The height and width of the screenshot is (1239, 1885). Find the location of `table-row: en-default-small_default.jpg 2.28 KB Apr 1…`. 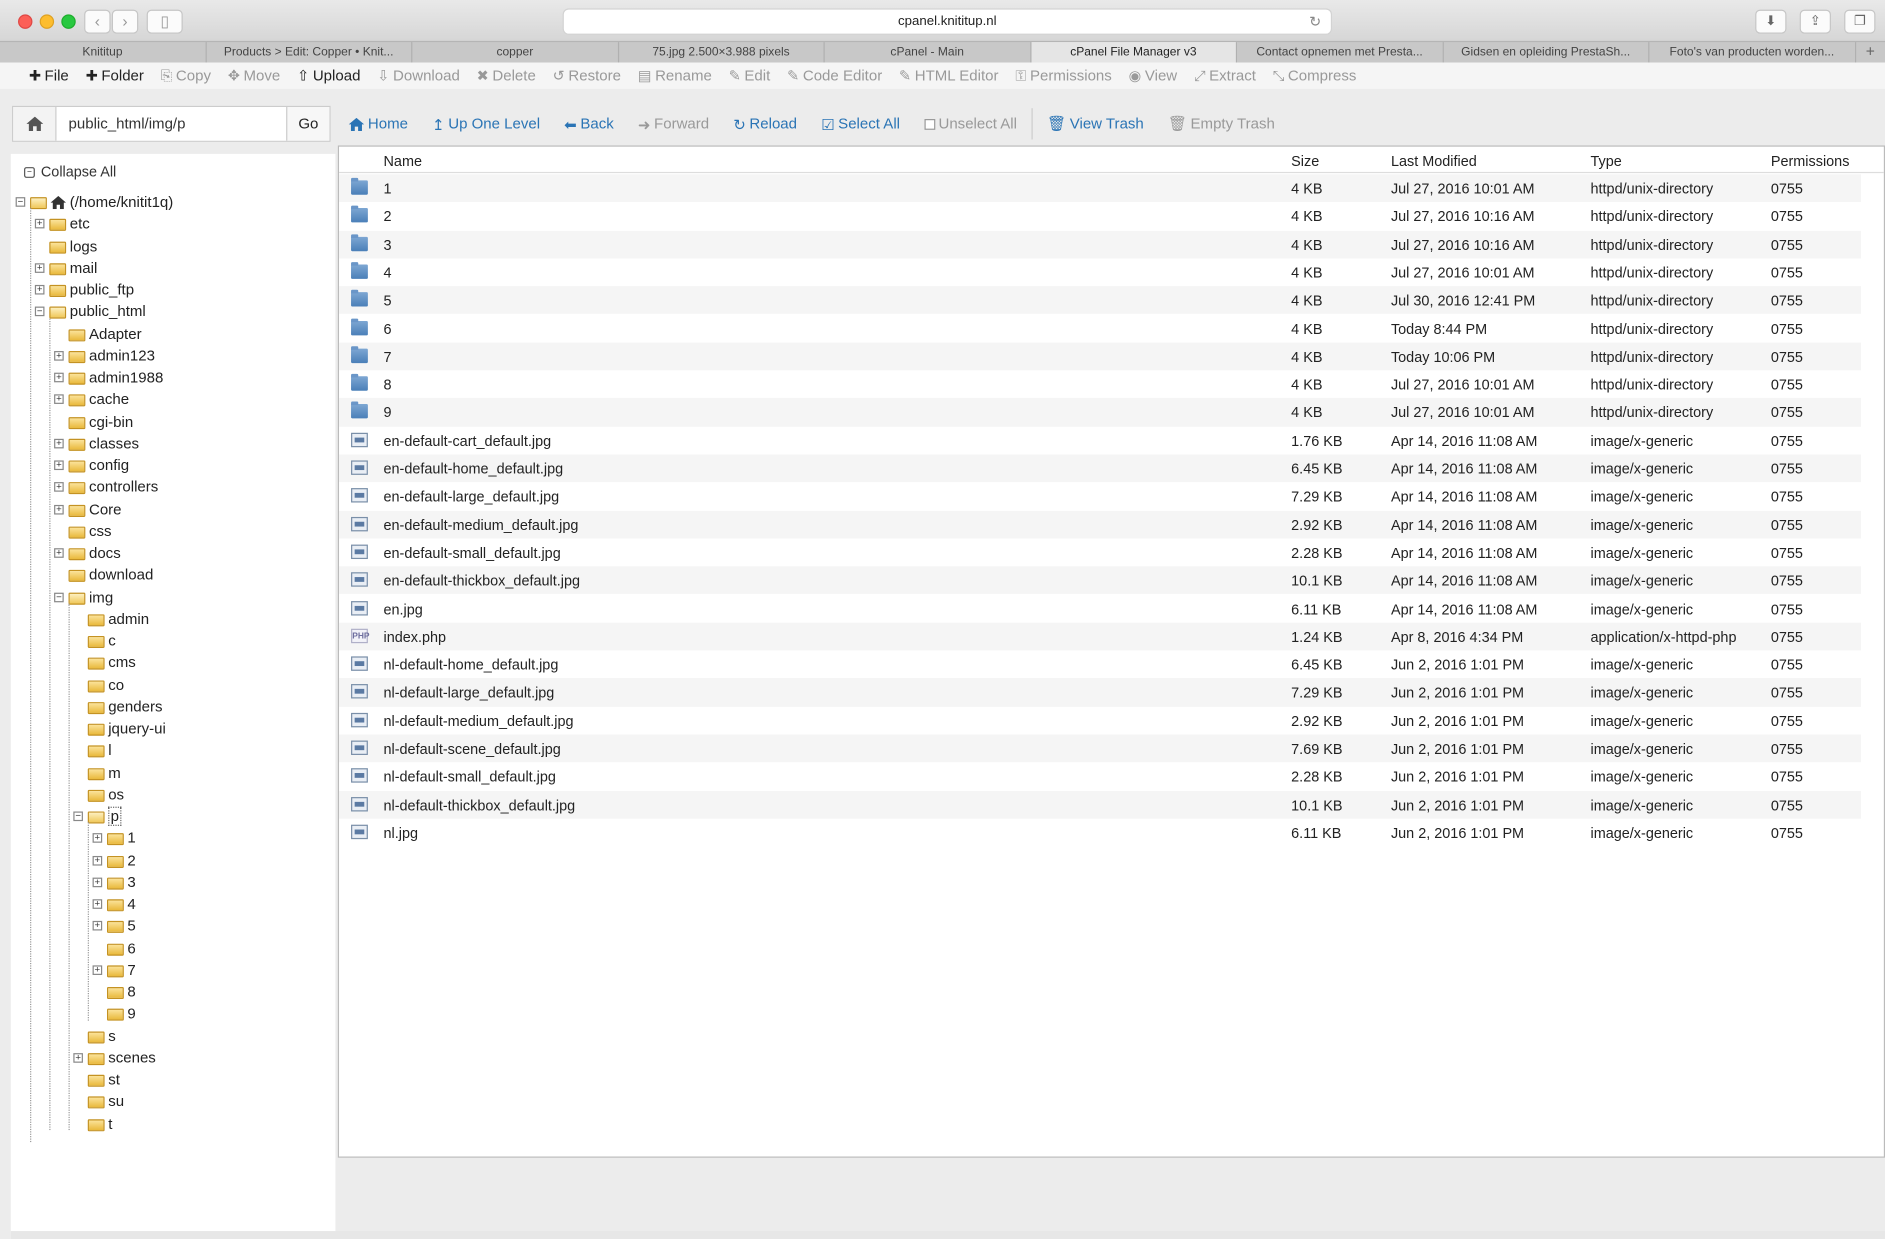

table-row: en-default-small_default.jpg 2.28 KB Apr 1… is located at coordinates (1100, 552).